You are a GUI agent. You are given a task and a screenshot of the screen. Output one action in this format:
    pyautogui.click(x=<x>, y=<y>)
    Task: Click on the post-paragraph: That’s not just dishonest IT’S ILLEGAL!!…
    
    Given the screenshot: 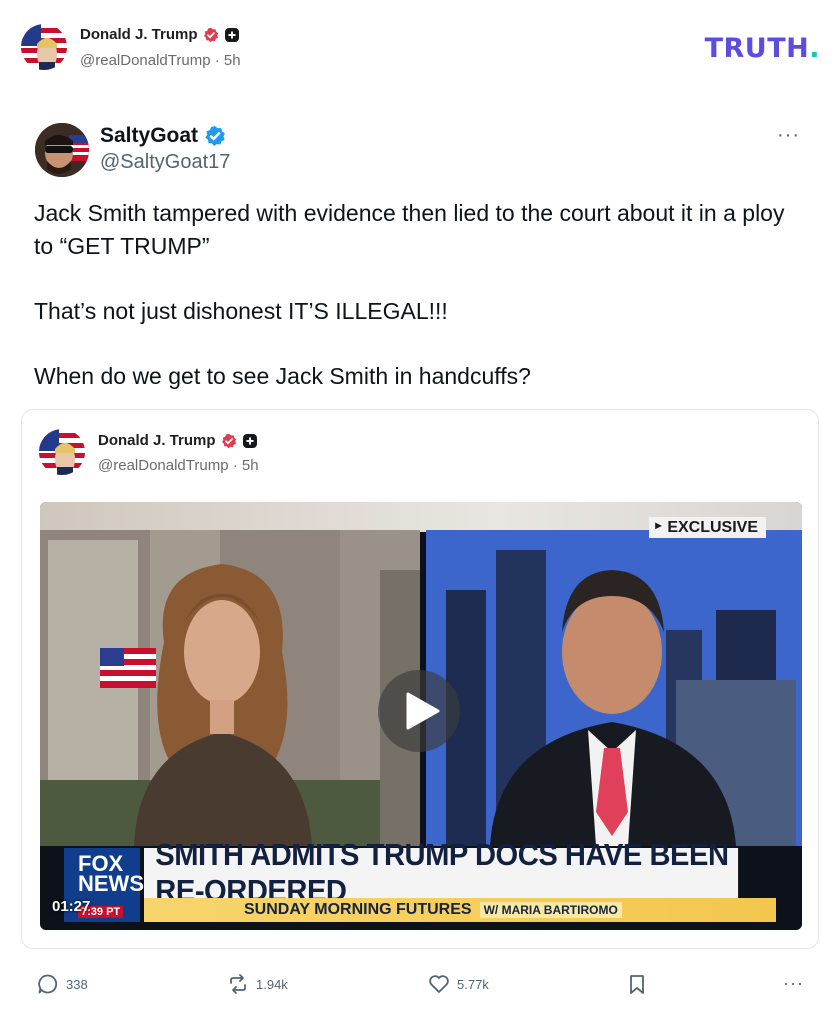 What is the action you would take?
    pyautogui.click(x=241, y=310)
    